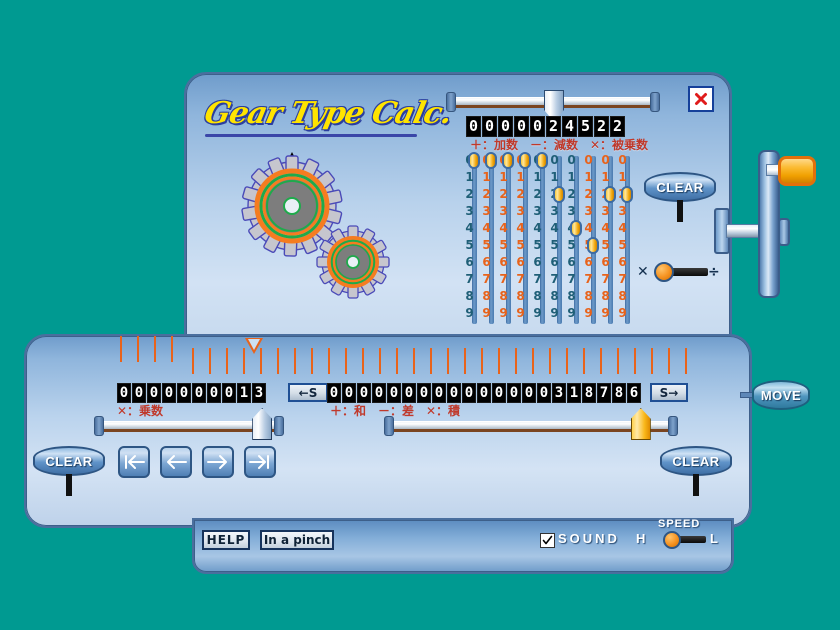  I want to click on move-to-end-button, so click(260, 462).